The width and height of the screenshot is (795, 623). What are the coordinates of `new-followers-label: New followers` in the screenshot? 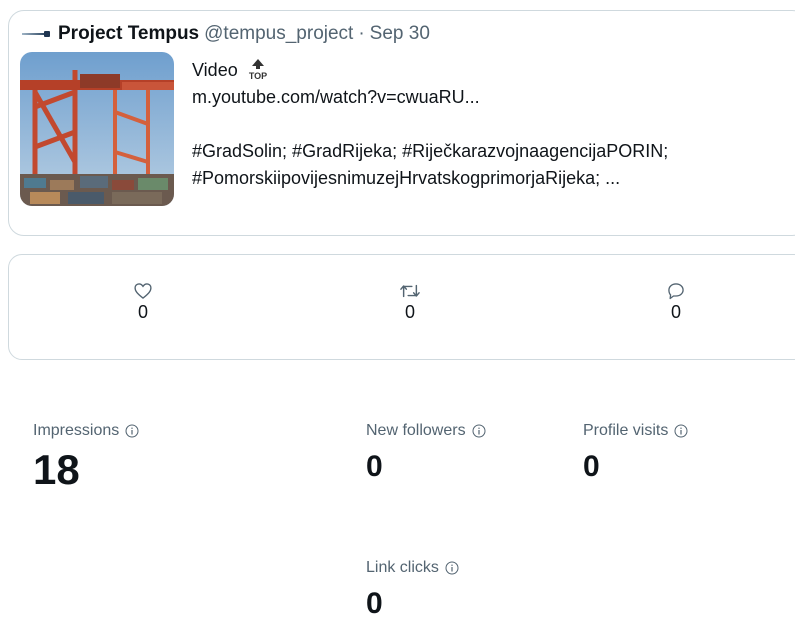 It's located at (416, 430).